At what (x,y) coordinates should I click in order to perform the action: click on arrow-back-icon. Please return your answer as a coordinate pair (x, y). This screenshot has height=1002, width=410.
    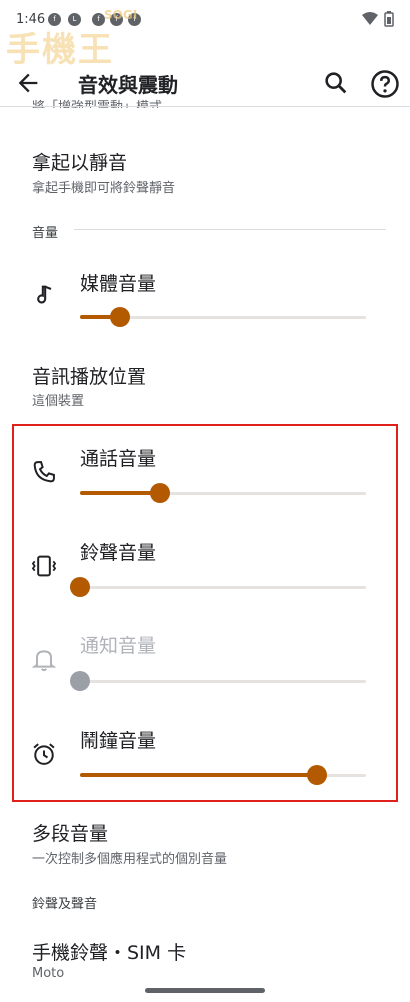
    Looking at the image, I should click on (28, 83).